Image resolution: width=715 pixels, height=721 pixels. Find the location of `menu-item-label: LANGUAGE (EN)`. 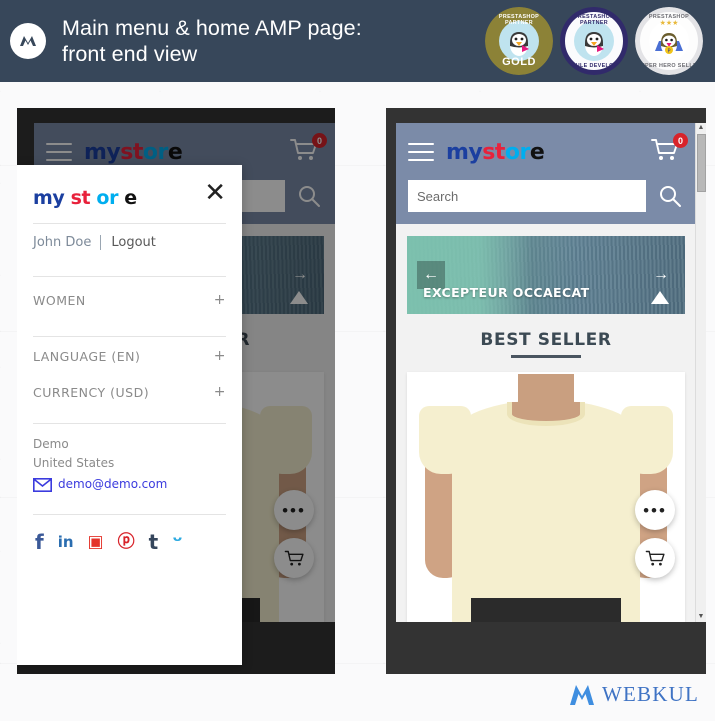

menu-item-label: LANGUAGE (EN) is located at coordinates (87, 356).